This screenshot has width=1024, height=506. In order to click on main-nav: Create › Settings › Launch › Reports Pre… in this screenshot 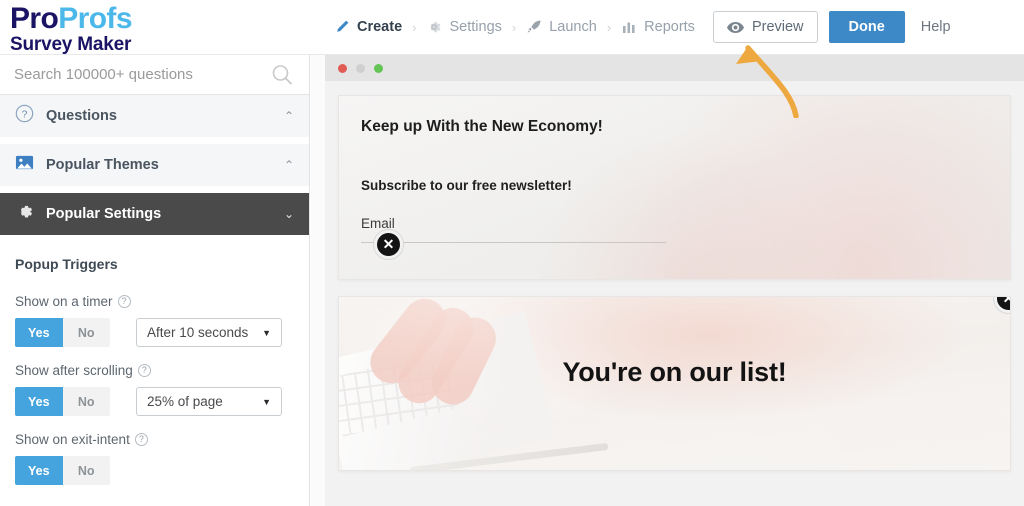, I will do `click(638, 27)`.